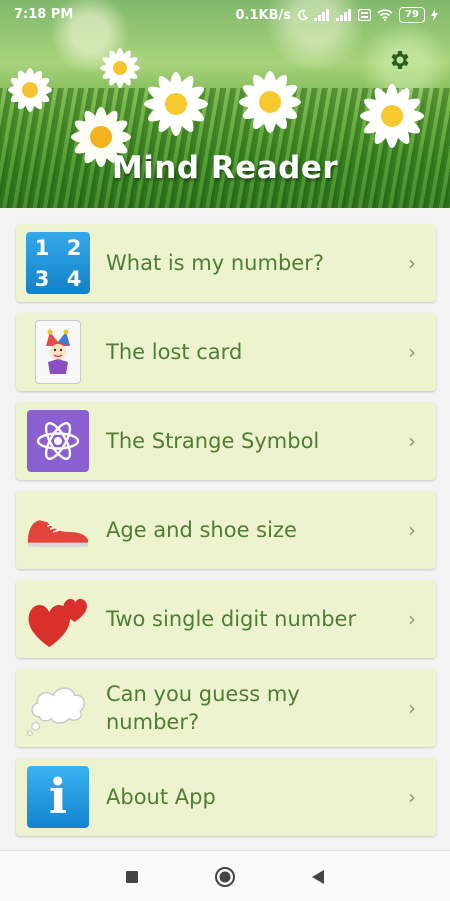  Describe the element at coordinates (44, 14) in the screenshot. I see `status-time: 7:18 PM` at that location.